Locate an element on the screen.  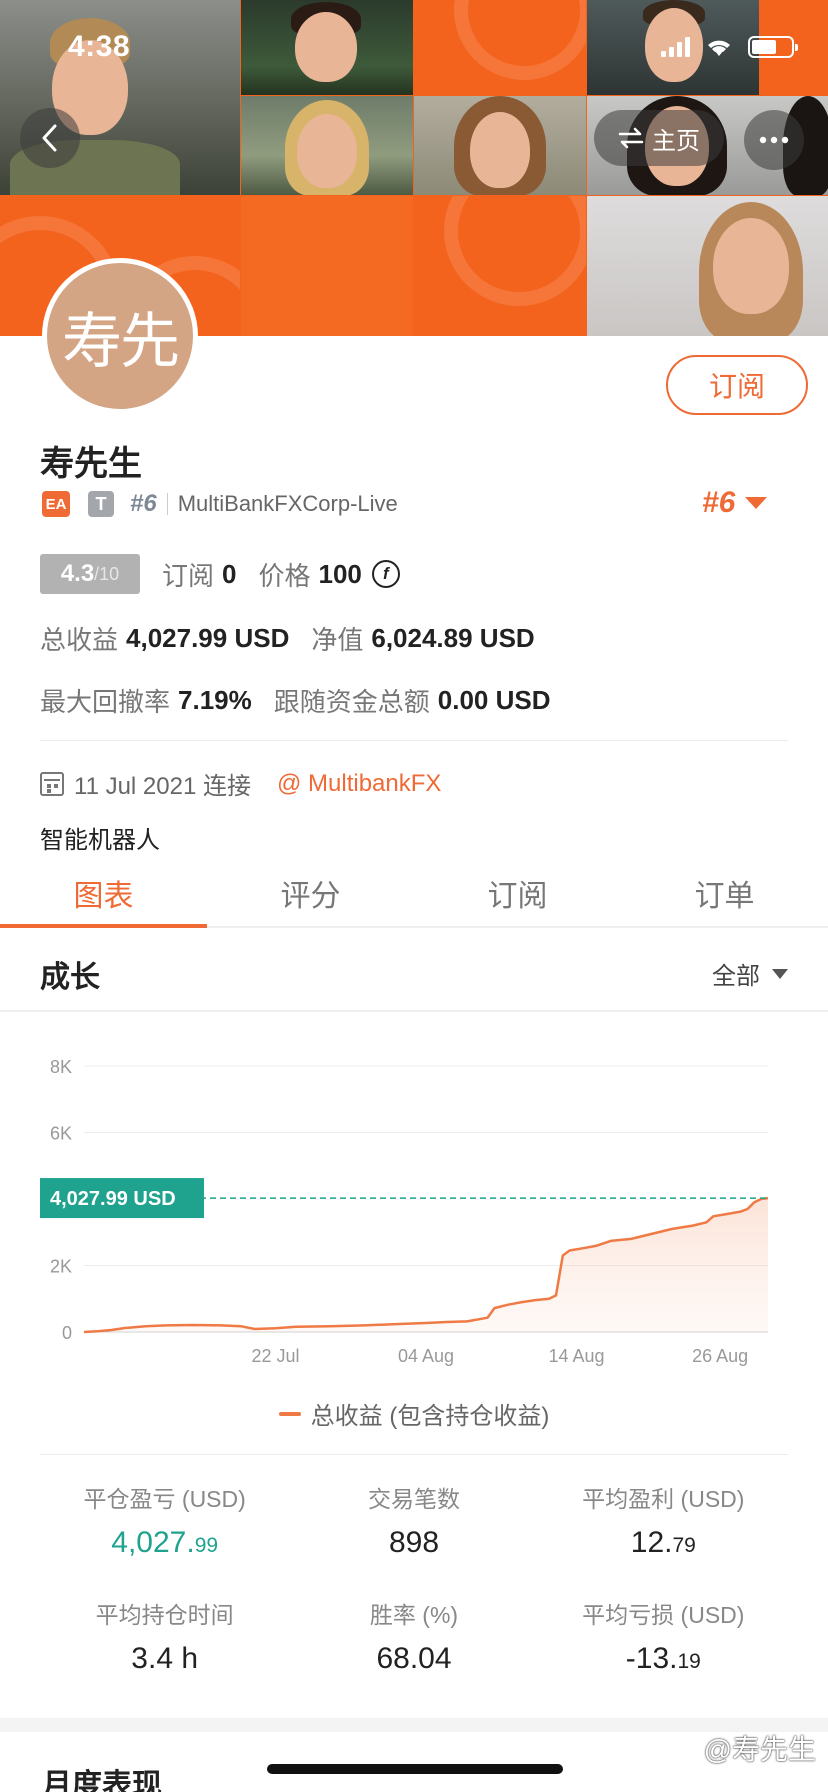
tab-orders: 订单 is located at coordinates (724, 893).